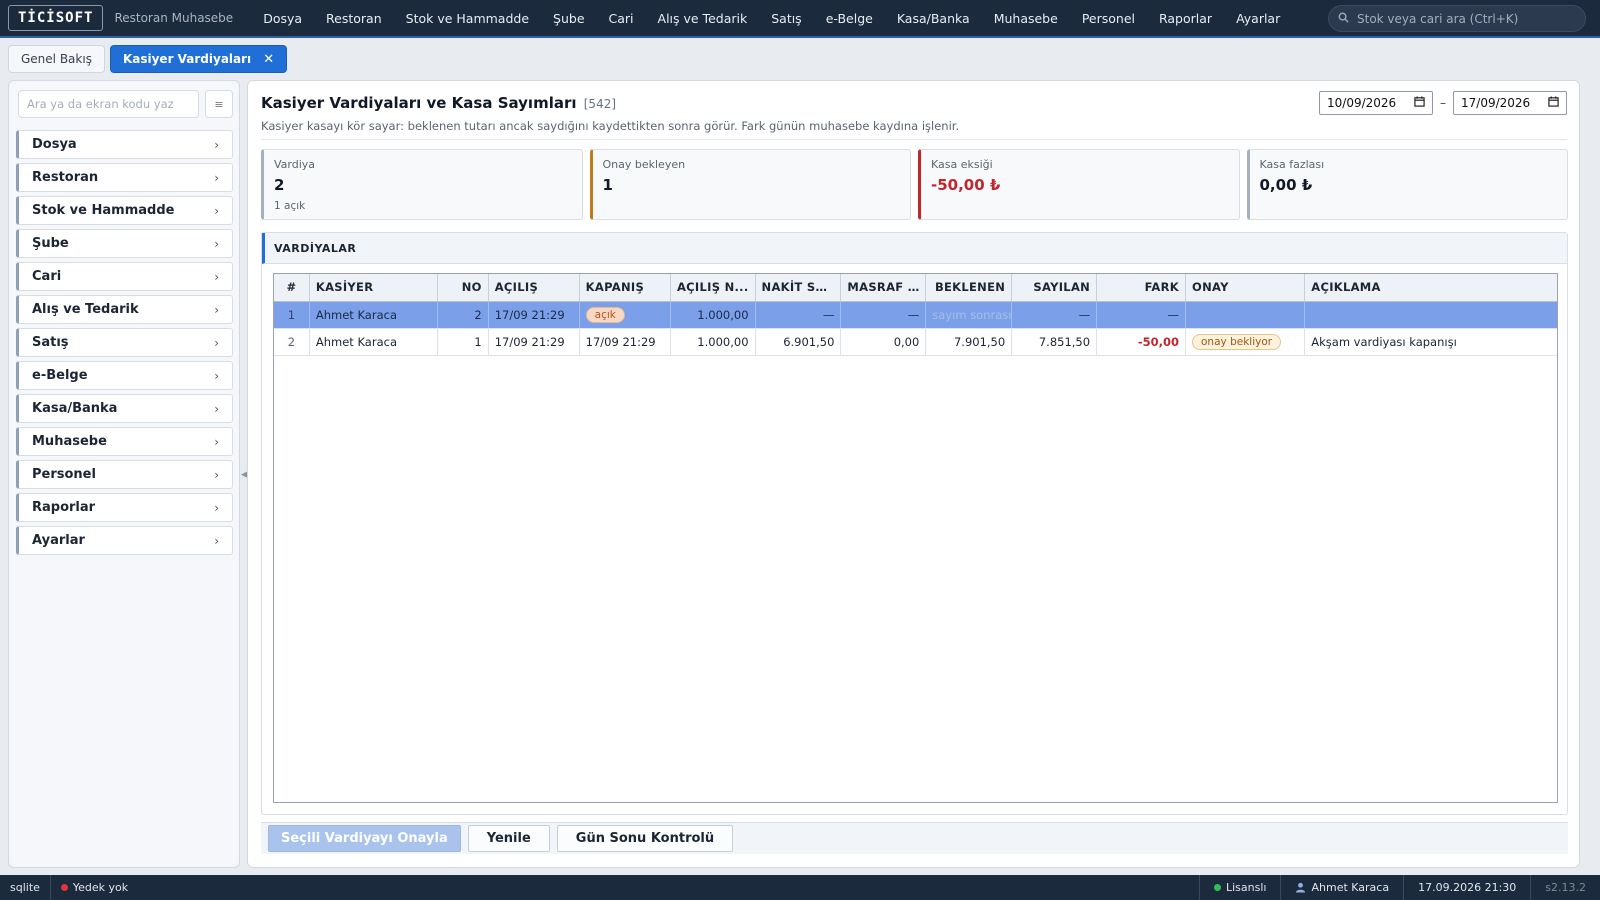 This screenshot has width=1600, height=900. Describe the element at coordinates (422, 184) in the screenshot. I see `kpi-shifts: Vardiya 2 1 açık` at that location.